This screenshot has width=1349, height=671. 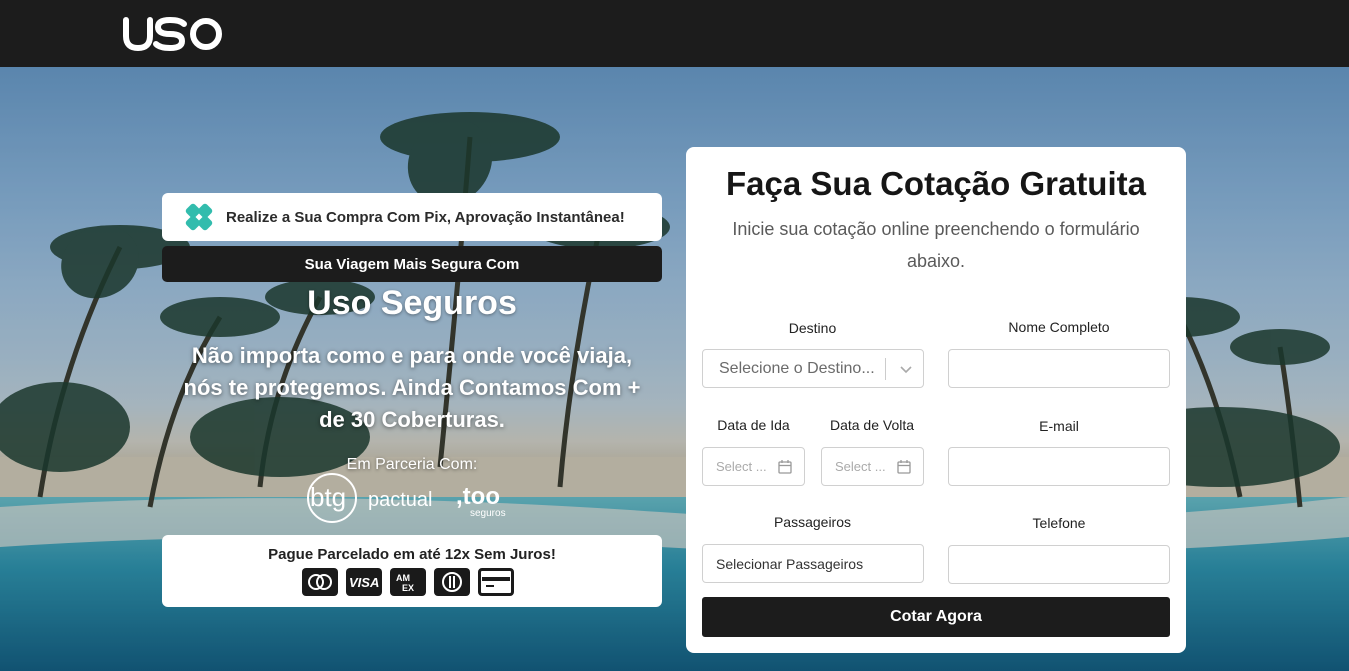 I want to click on top-navbar, so click(x=674, y=33).